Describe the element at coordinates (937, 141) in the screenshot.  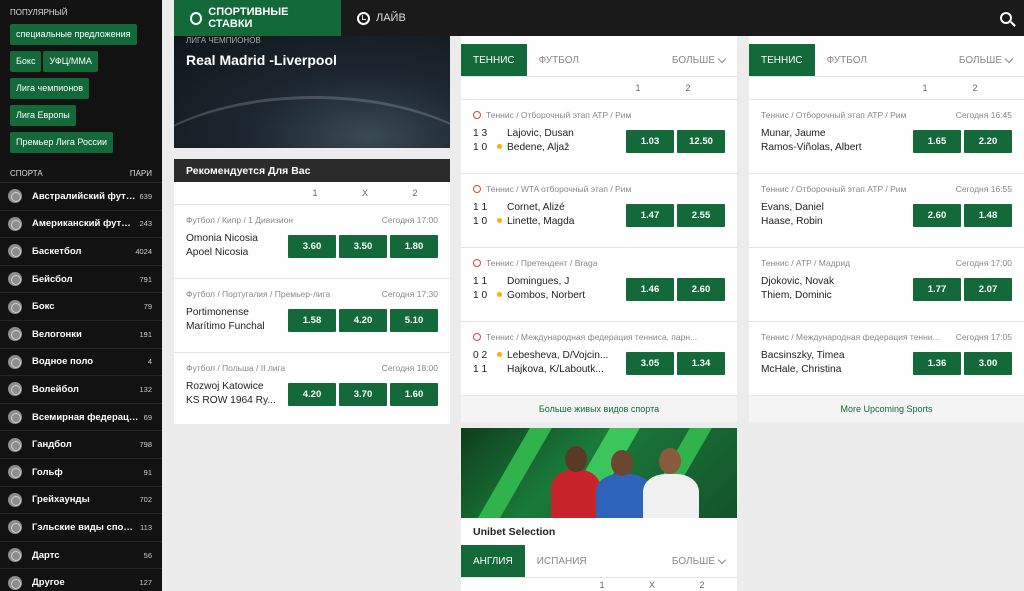
I see `odds-button: 1.65` at that location.